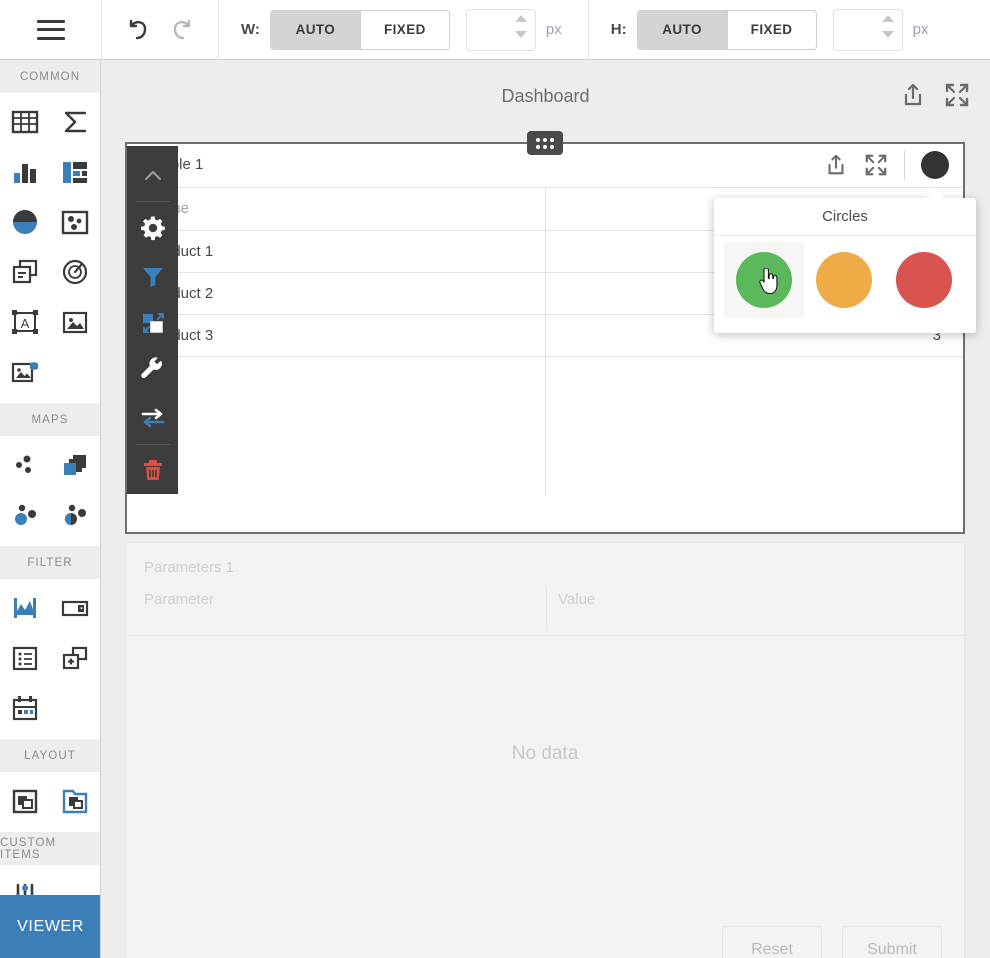 The width and height of the screenshot is (990, 958). I want to click on height-fixed-button: FIXED, so click(771, 29).